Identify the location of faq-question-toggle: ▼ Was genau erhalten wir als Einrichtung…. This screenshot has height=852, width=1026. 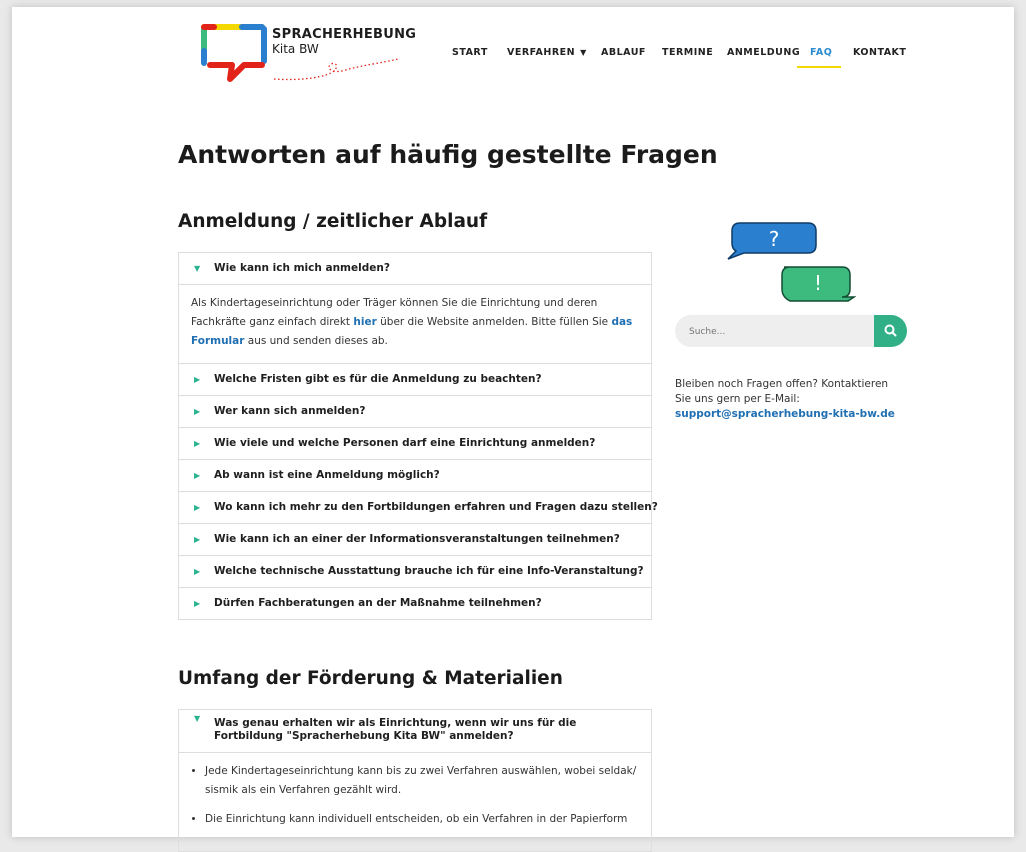
(415, 731).